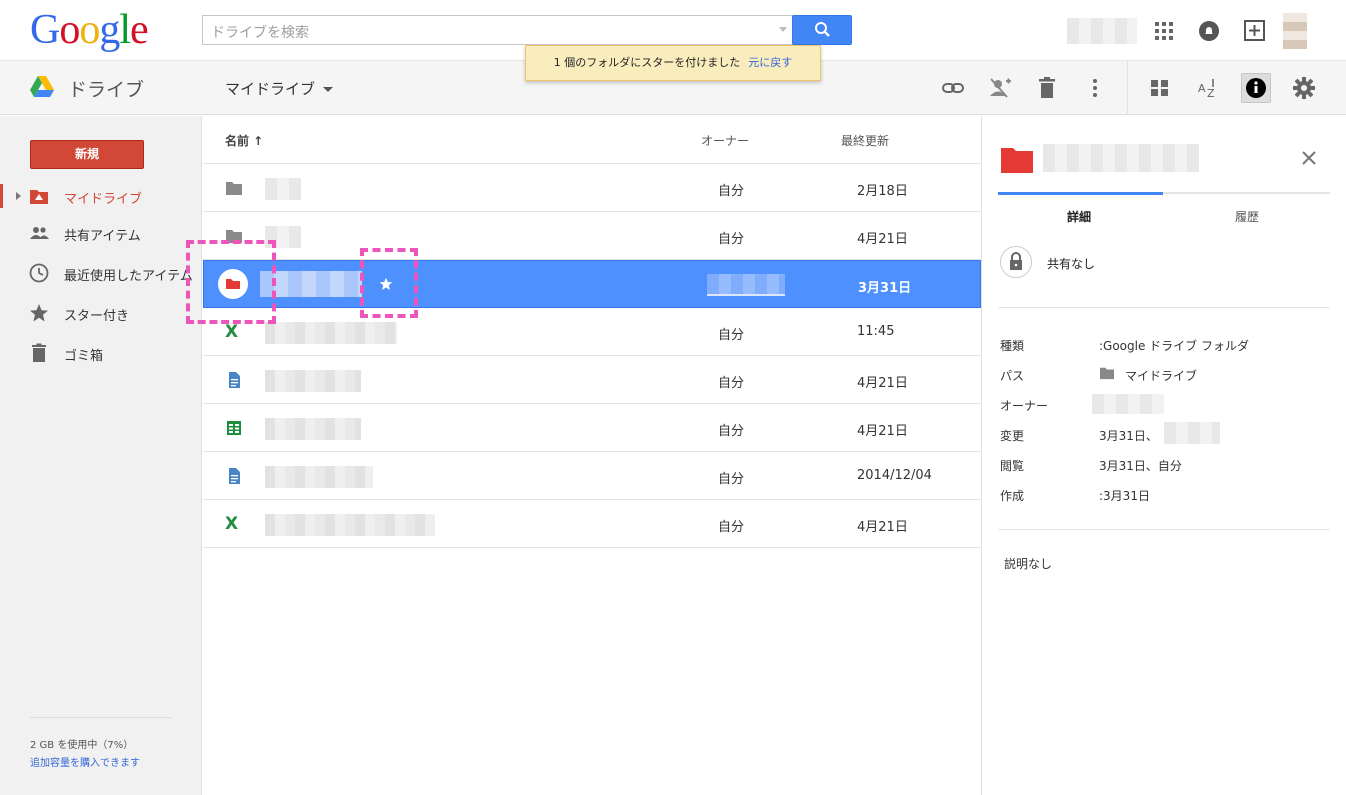 The image size is (1346, 795). Describe the element at coordinates (1247, 216) in the screenshot. I see `tab-activity: 履歴` at that location.